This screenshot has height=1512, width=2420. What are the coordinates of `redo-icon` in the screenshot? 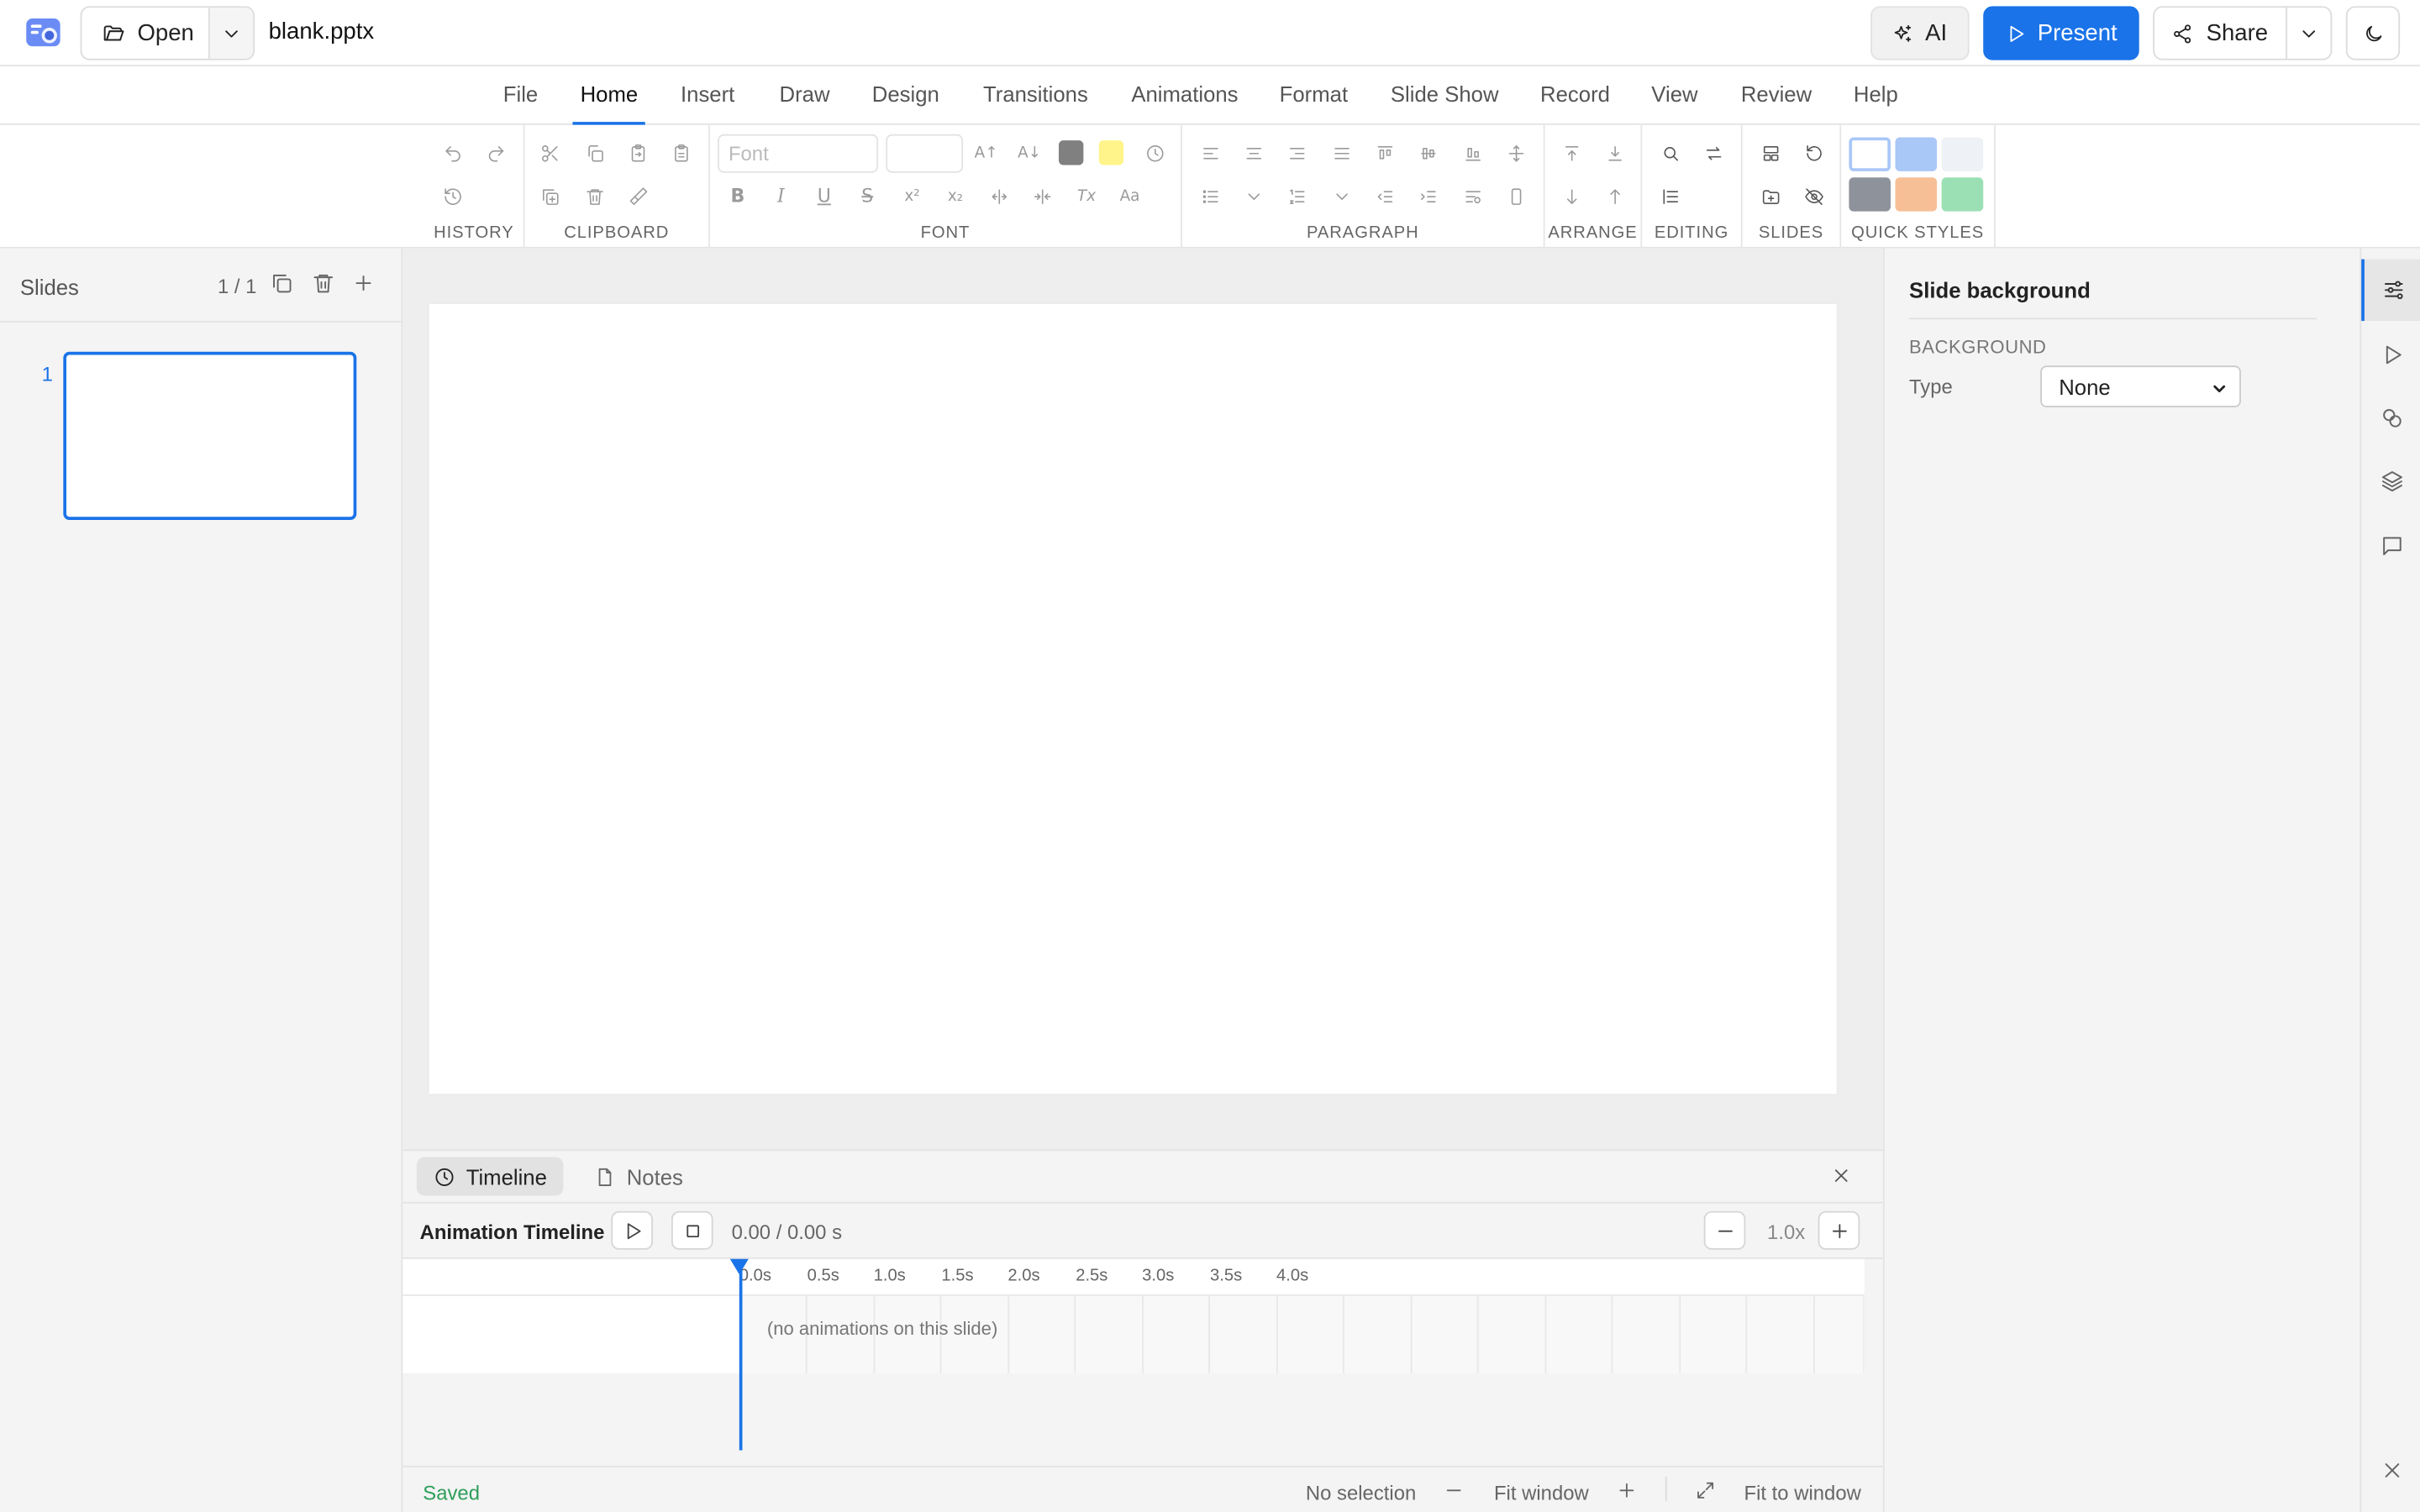 It's located at (496, 152).